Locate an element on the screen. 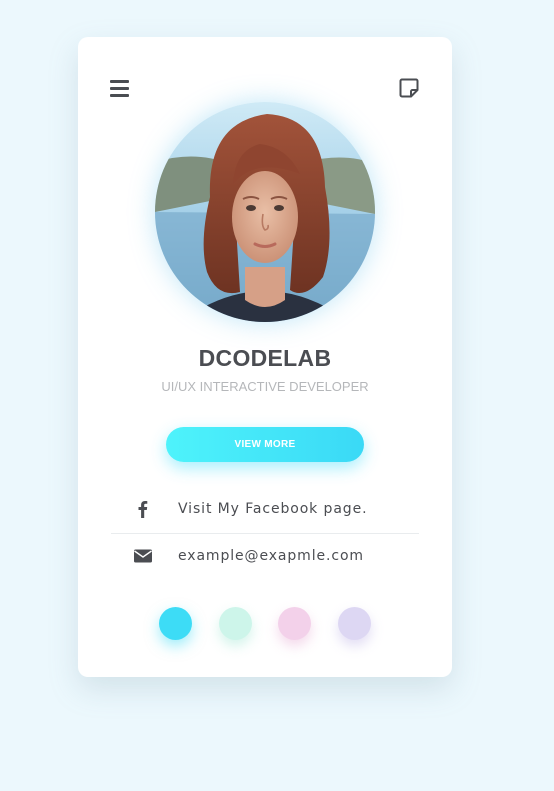 The height and width of the screenshot is (791, 554). profile-role: UI/UX INTERACTIVE DEVELOPER is located at coordinates (265, 386).